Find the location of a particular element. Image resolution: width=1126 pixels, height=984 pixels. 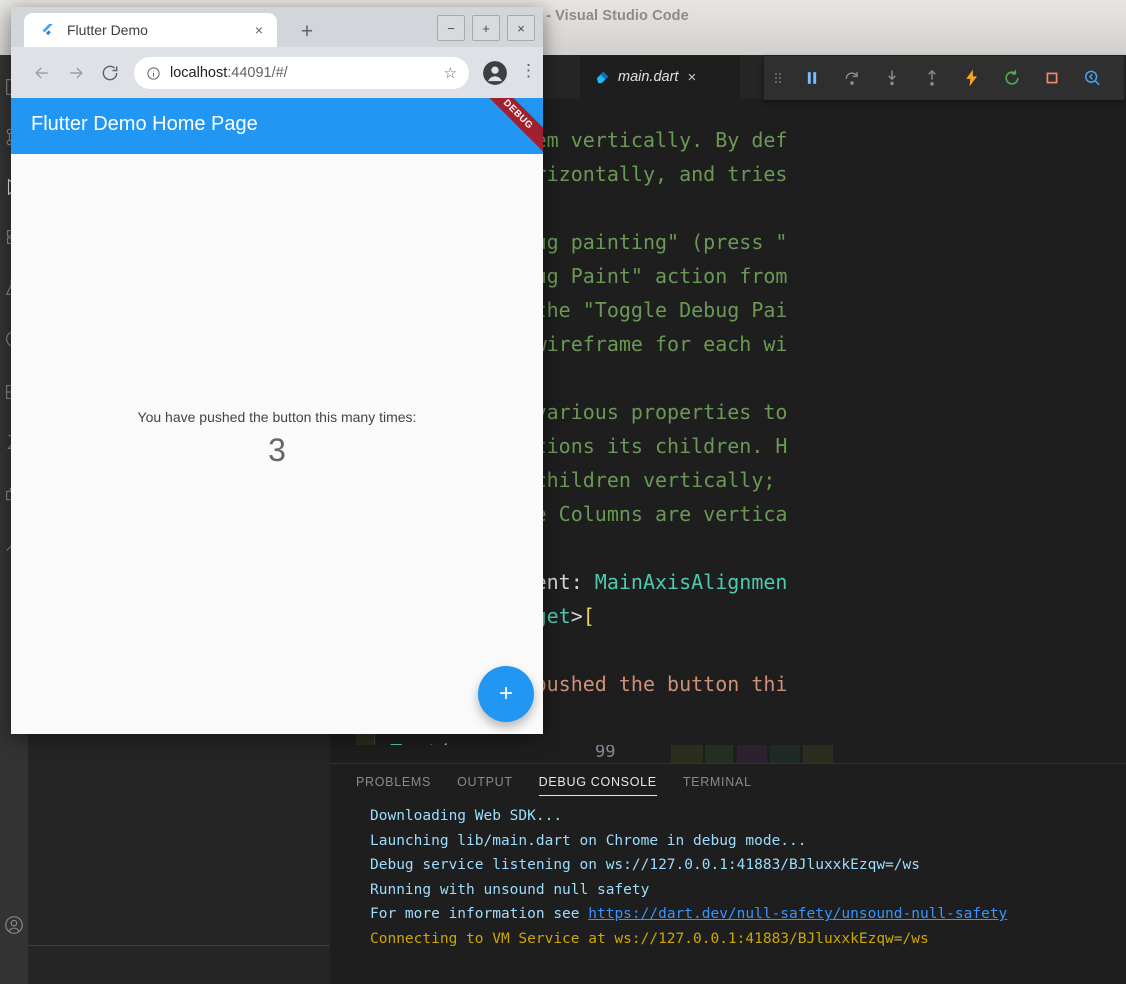

url-text: localhost:44091/#/ is located at coordinates (229, 73).